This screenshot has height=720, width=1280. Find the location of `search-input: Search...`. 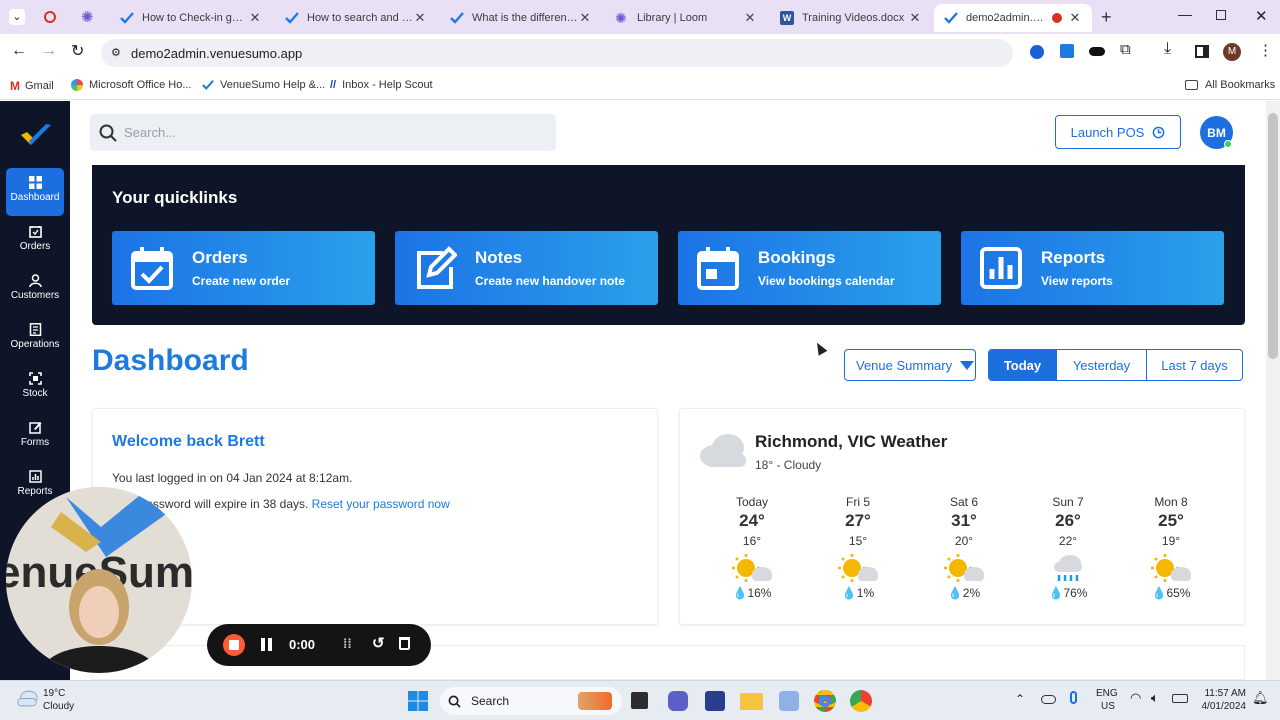

search-input: Search... is located at coordinates (323, 132).